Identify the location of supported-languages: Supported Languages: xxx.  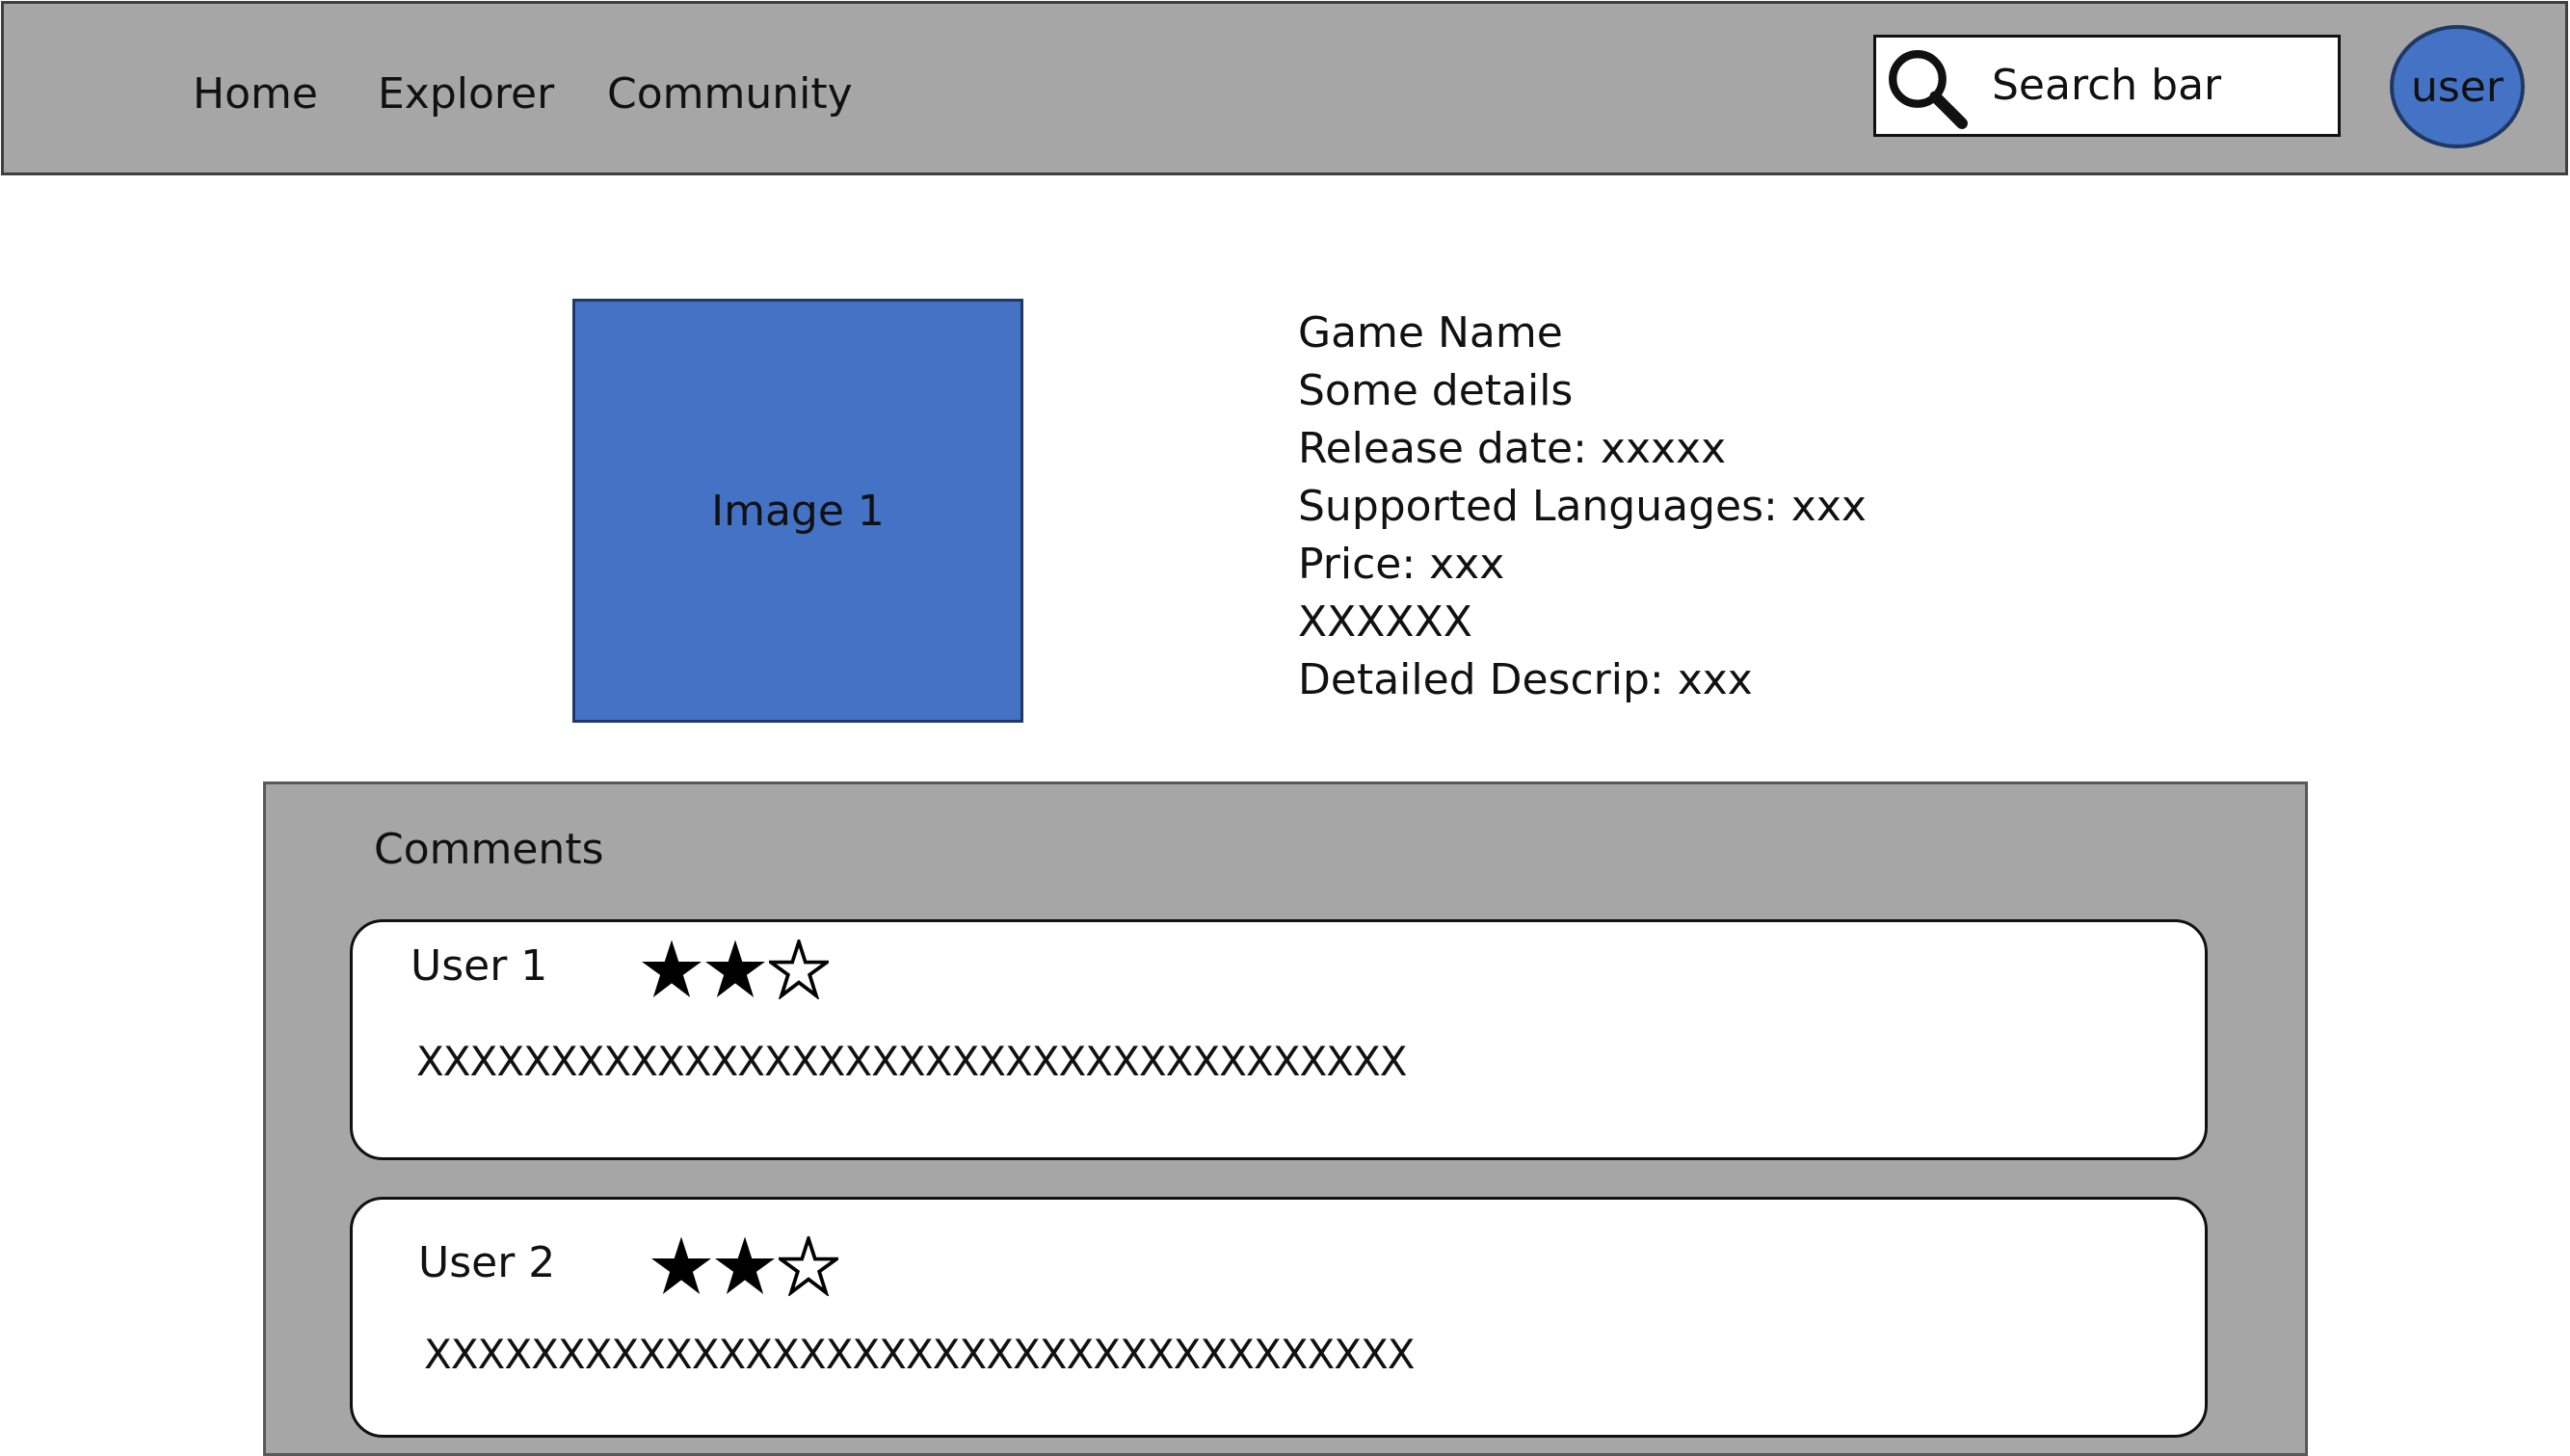
(1583, 506).